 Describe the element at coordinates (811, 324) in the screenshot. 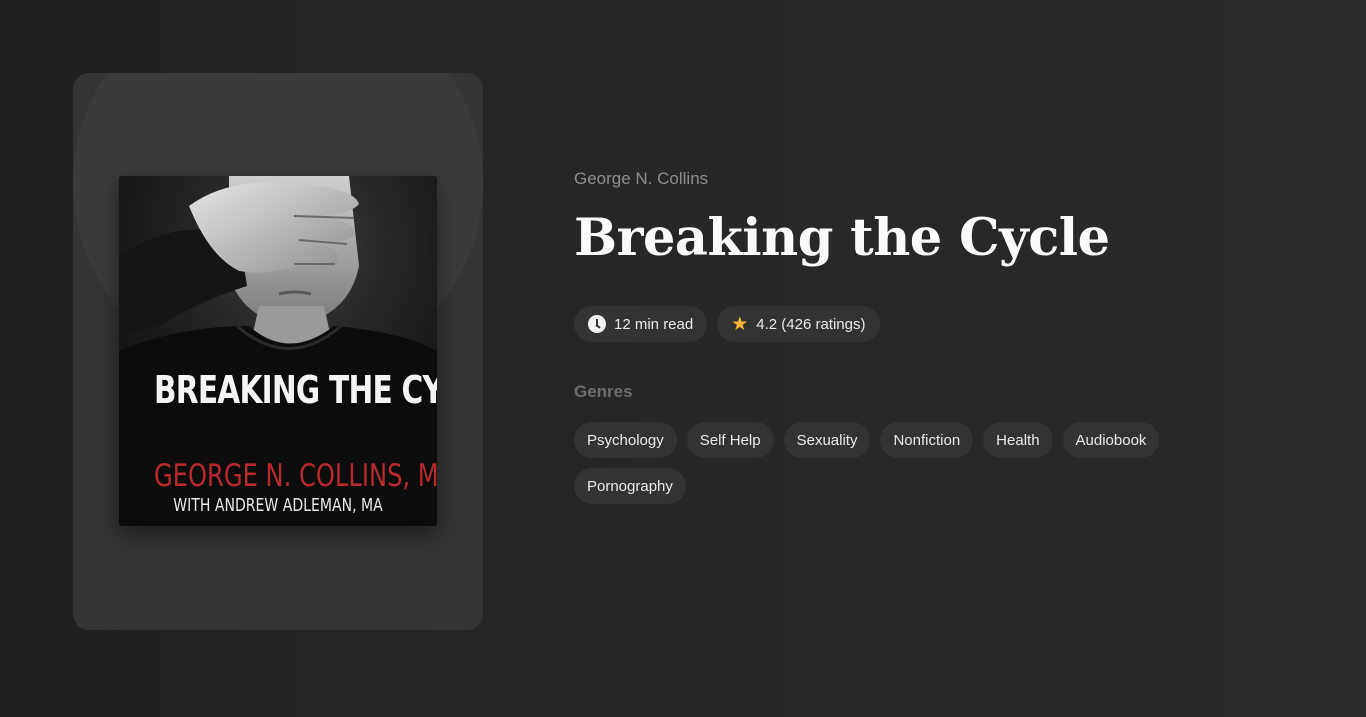

I see `rating-text: 4.2 (426 ratings)` at that location.